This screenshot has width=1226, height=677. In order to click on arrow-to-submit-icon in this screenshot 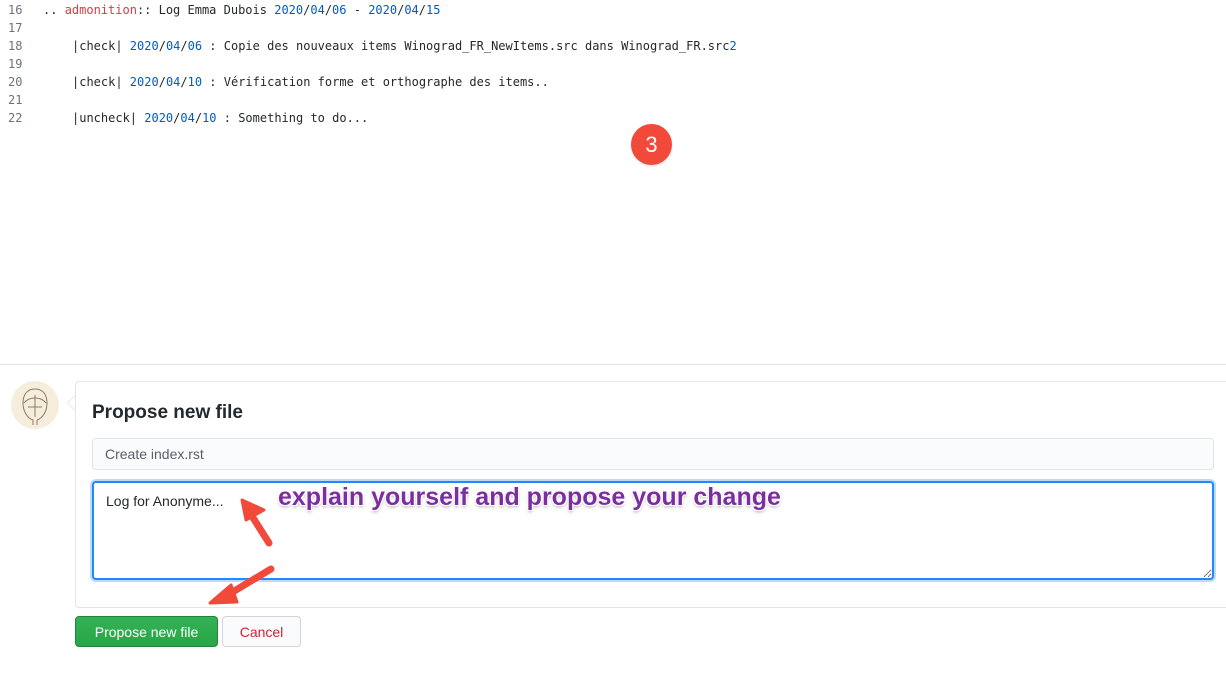, I will do `click(241, 585)`.